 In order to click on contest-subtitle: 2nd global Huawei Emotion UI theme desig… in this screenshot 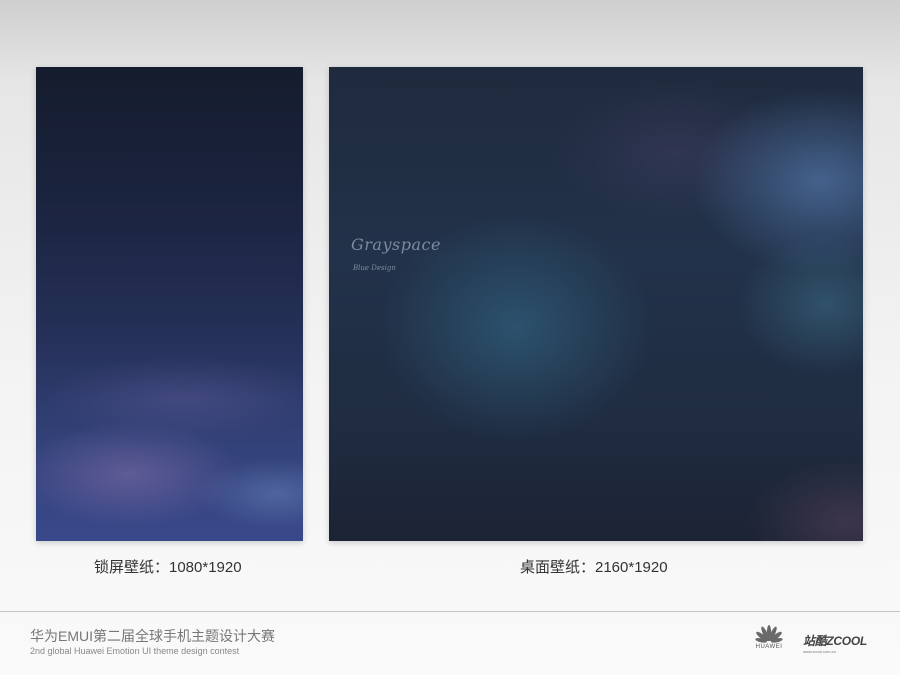, I will do `click(135, 651)`.